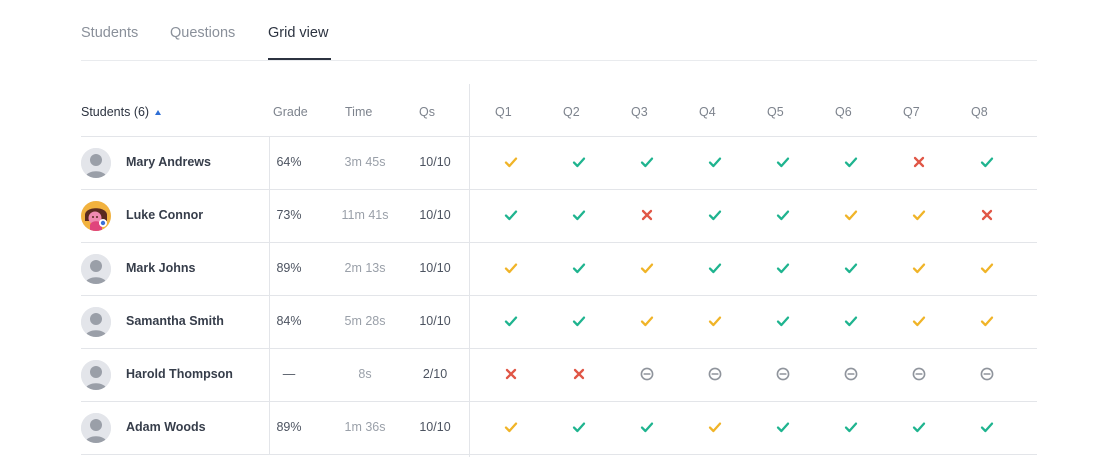 This screenshot has height=457, width=1096. I want to click on grade-column-header: Grade, so click(290, 112).